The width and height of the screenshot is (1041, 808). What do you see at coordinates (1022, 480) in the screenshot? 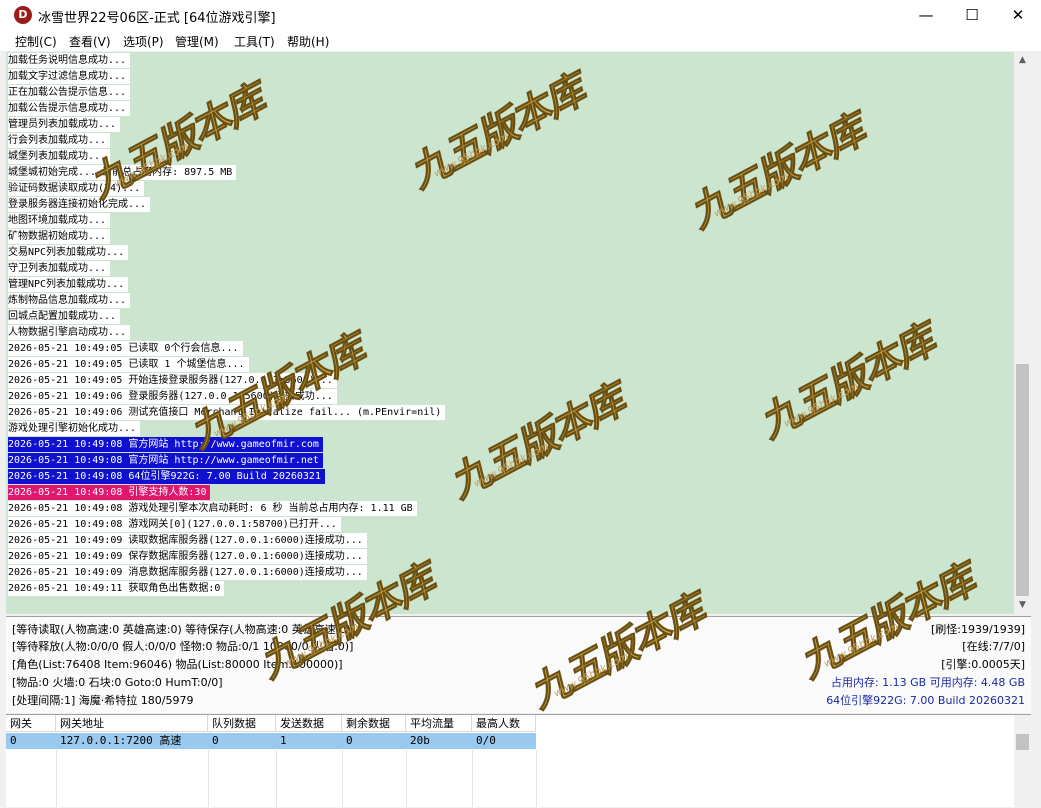
I see `scrollbar-thumb` at bounding box center [1022, 480].